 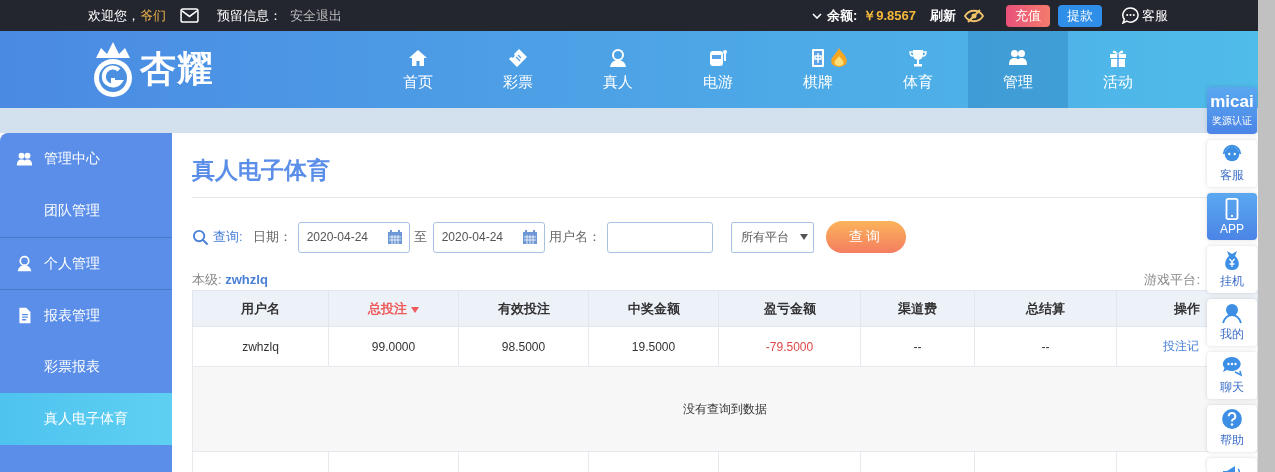 What do you see at coordinates (86, 367) in the screenshot?
I see `sidebar-item: 彩票报表` at bounding box center [86, 367].